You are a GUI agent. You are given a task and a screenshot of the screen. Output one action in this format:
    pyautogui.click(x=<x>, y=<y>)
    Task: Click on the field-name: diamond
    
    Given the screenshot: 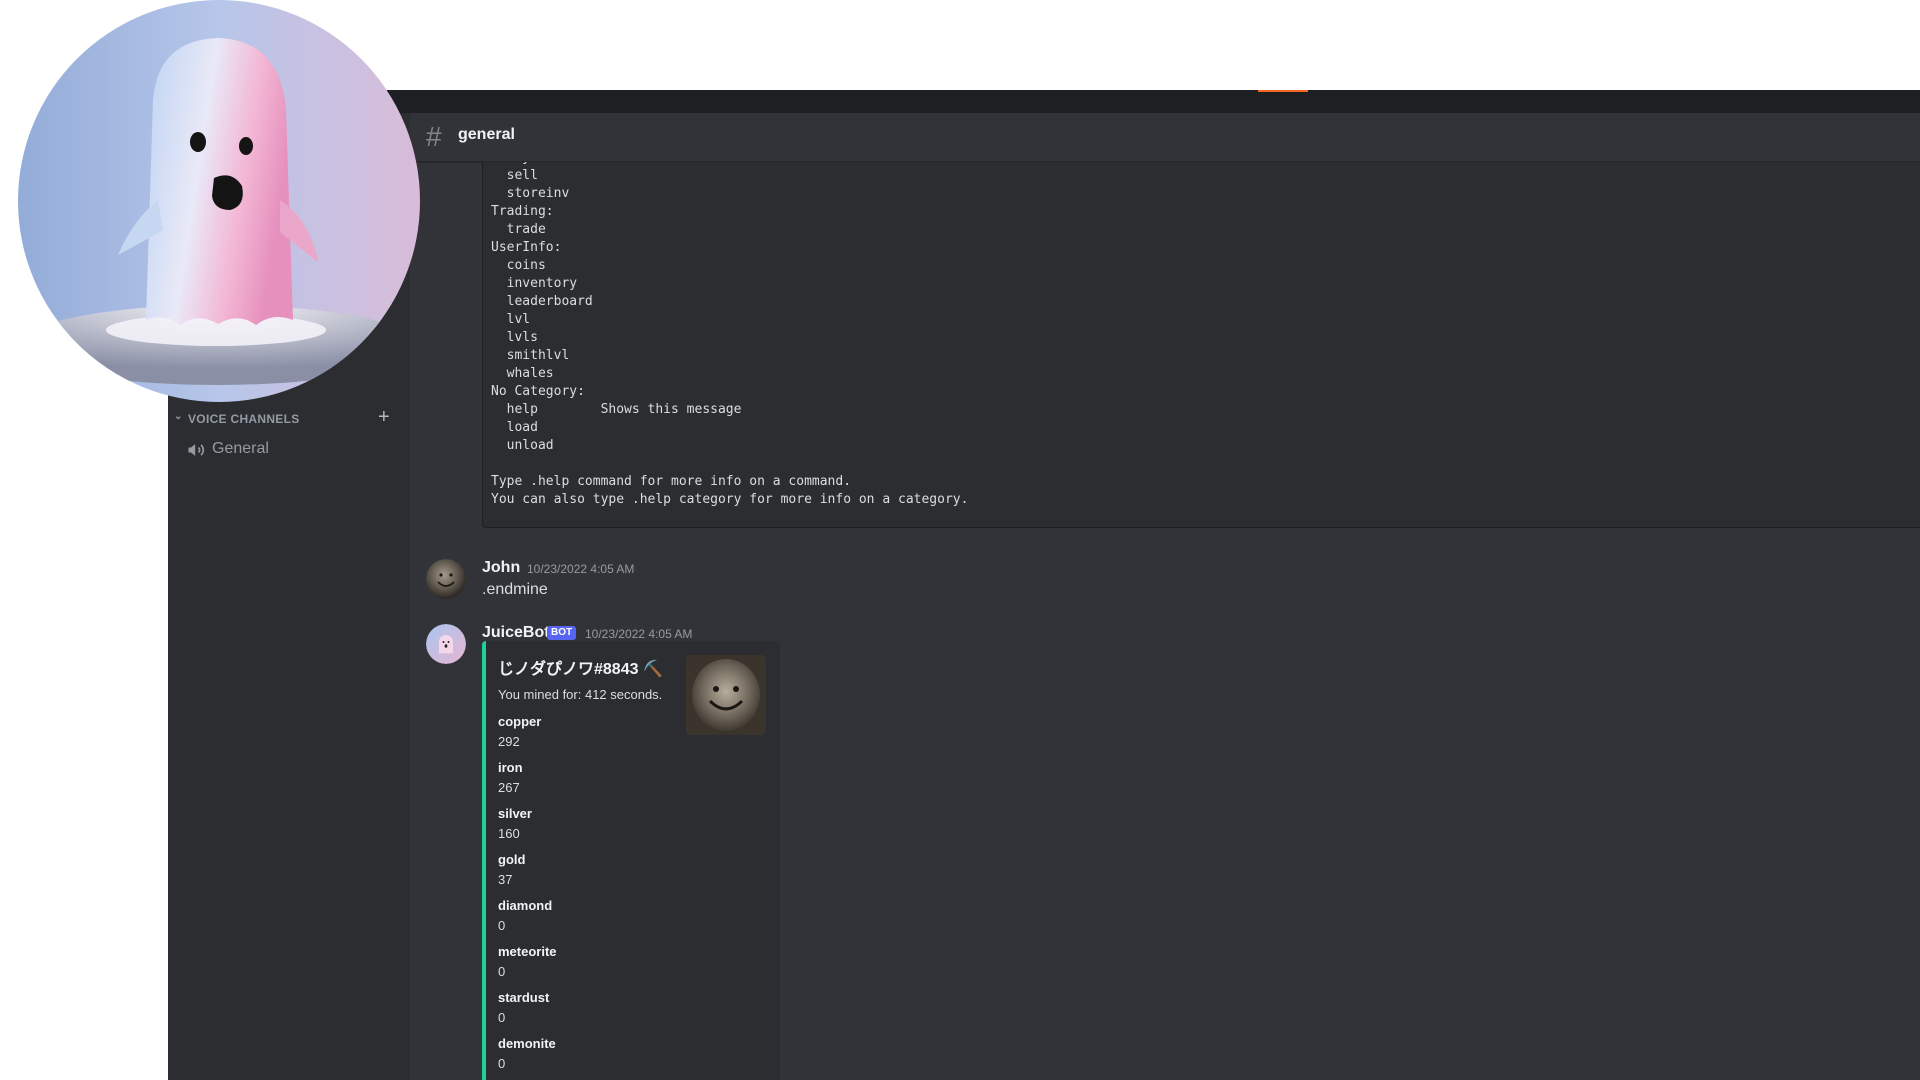 What is the action you would take?
    pyautogui.click(x=525, y=905)
    